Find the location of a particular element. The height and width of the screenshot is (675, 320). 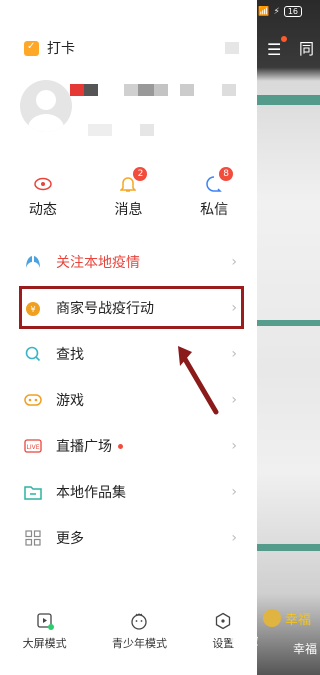

quick-label: 动态 is located at coordinates (42, 210).